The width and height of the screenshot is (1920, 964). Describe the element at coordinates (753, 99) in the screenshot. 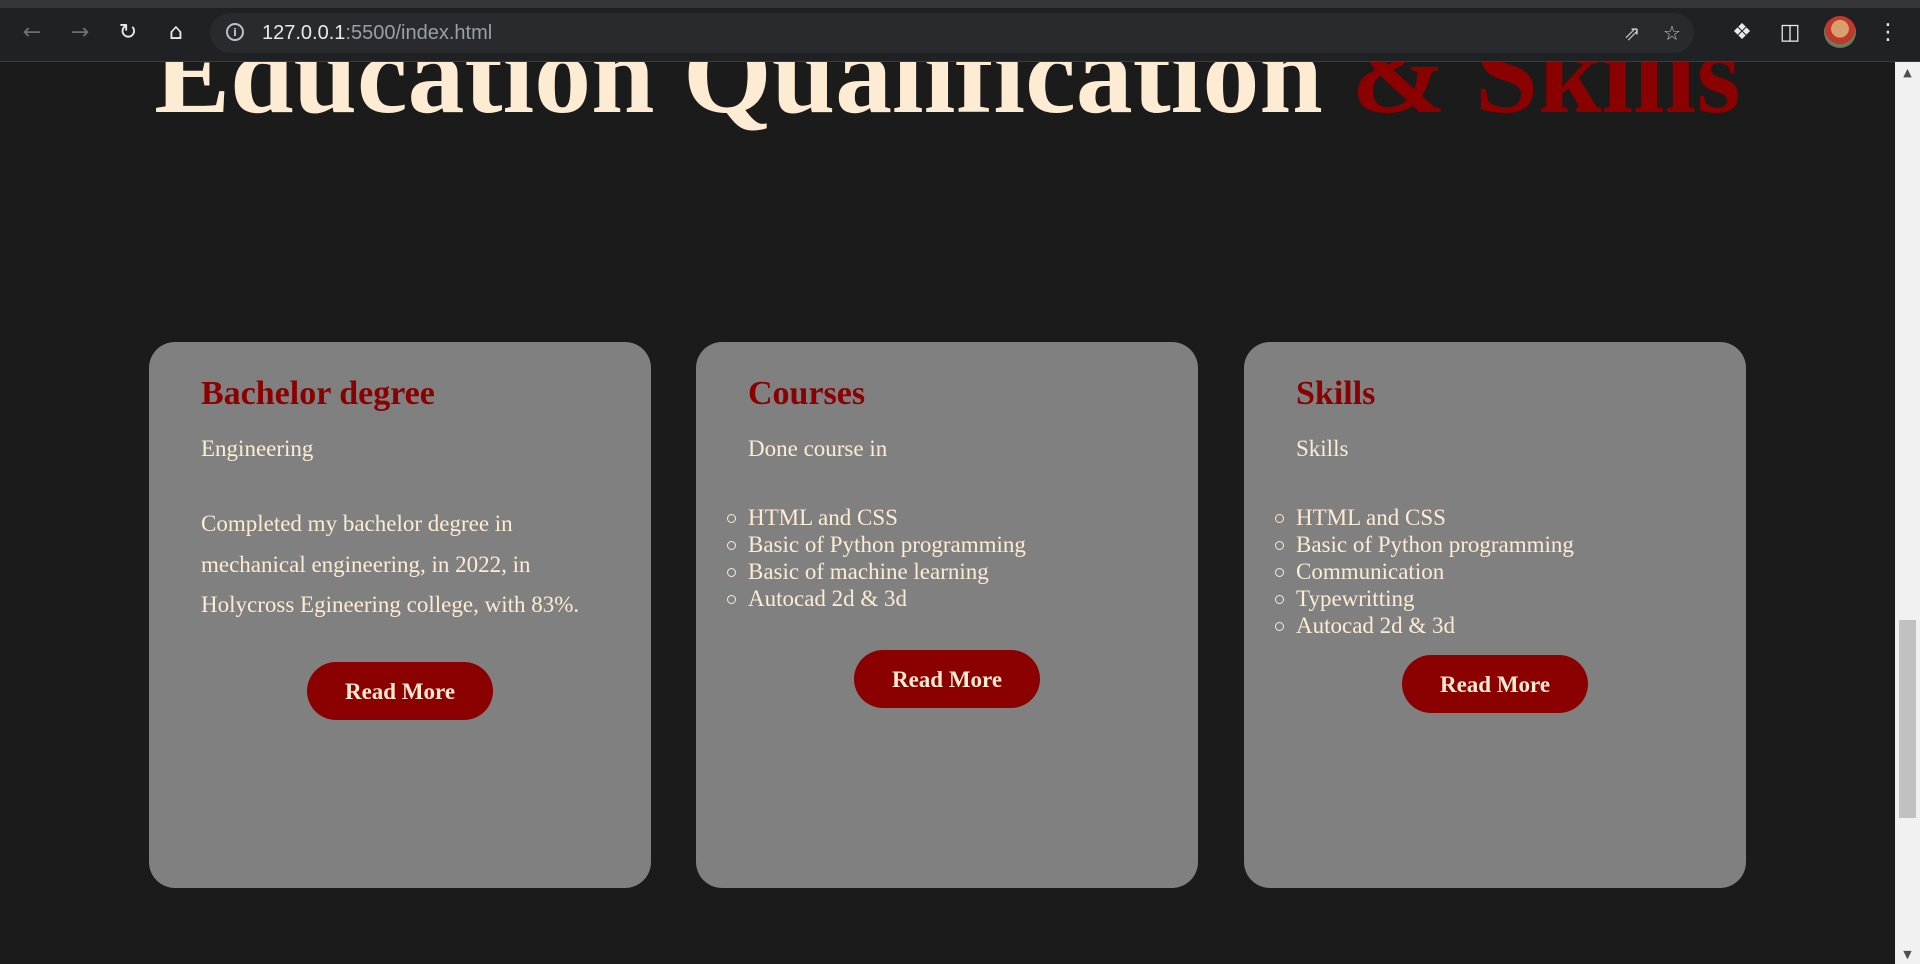

I see `heading-main: Education Qualification` at that location.